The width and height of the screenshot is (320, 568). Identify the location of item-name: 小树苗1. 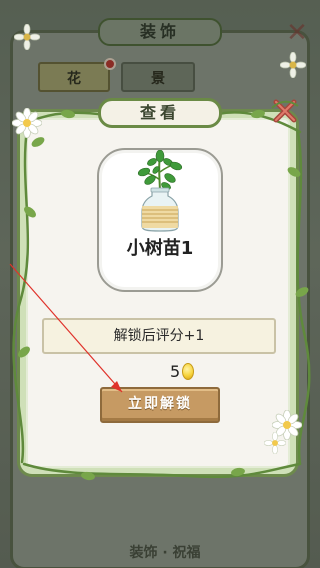
(160, 248).